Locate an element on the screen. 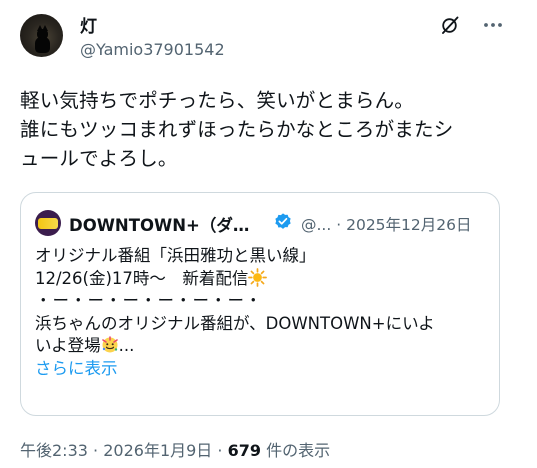 The height and width of the screenshot is (468, 537). quoted-body-line: 12/26(金)17時～ 新着配信 is located at coordinates (262, 279).